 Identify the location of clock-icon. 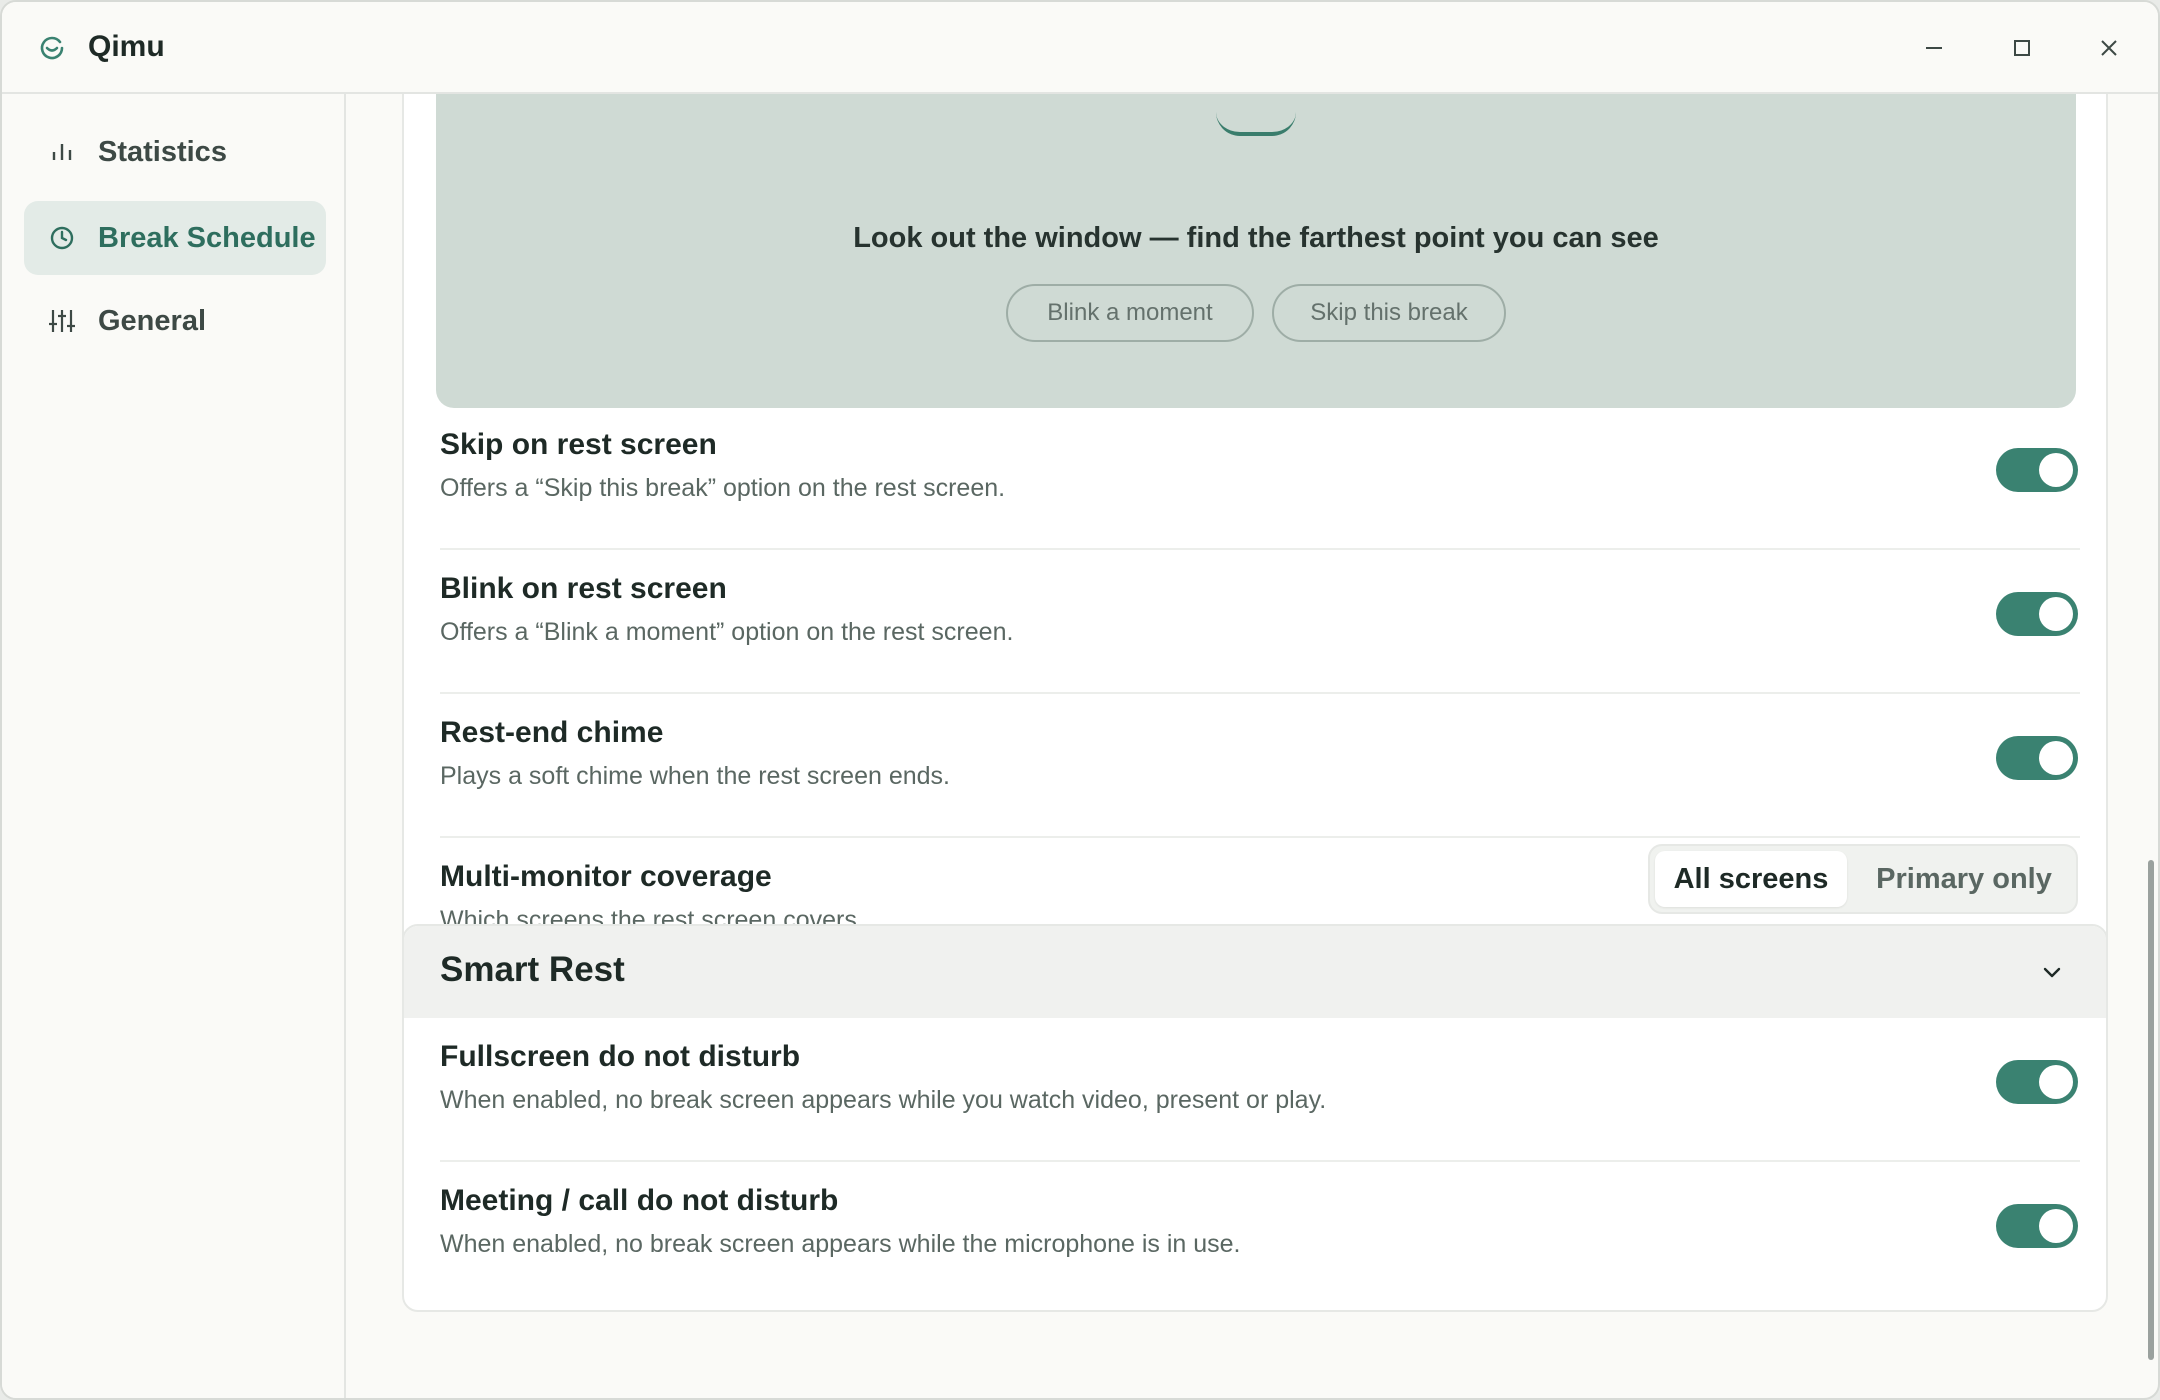
(62, 238).